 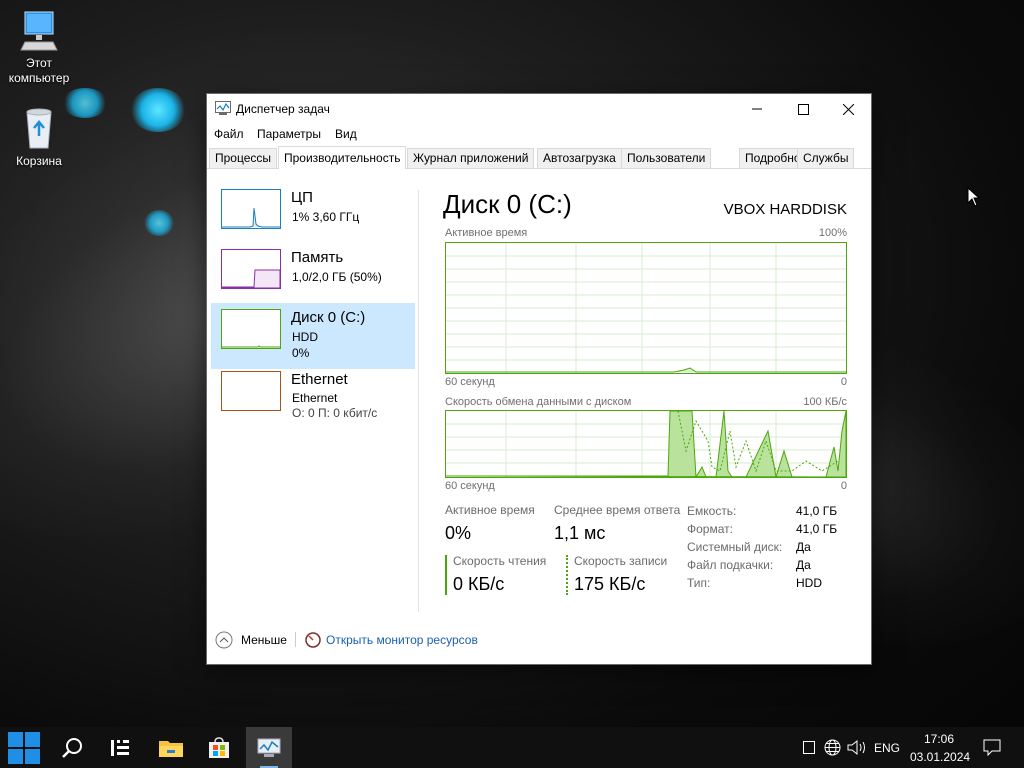 What do you see at coordinates (832, 233) in the screenshot?
I see `graph1-max: 100%` at bounding box center [832, 233].